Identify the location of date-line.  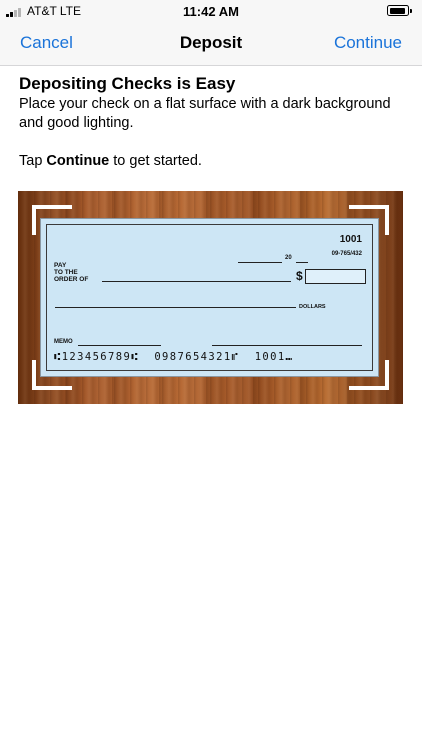
(260, 262).